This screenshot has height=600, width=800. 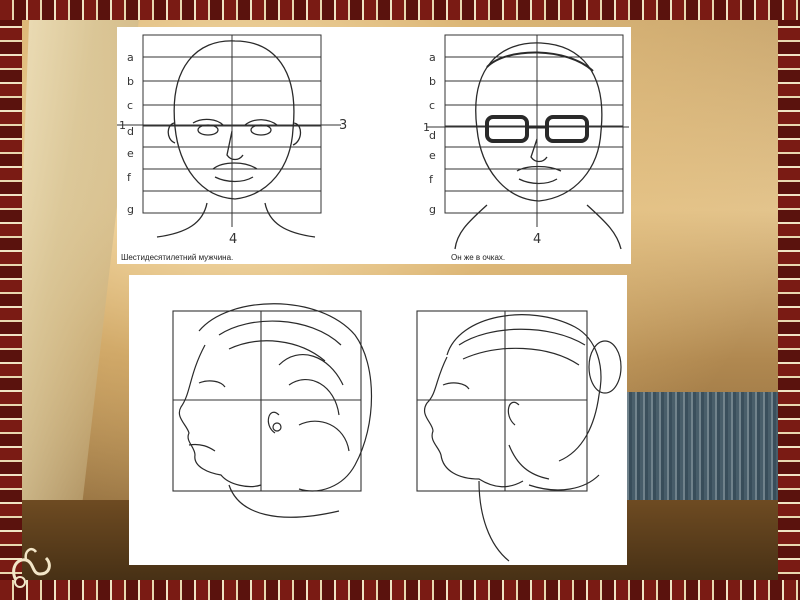 What do you see at coordinates (789, 300) in the screenshot?
I see `frame-right` at bounding box center [789, 300].